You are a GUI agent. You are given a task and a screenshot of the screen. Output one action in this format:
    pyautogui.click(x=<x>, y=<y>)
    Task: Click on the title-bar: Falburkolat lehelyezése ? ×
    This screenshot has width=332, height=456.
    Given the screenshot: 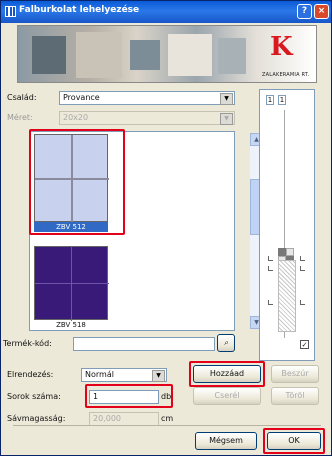 What is the action you would take?
    pyautogui.click(x=166, y=12)
    